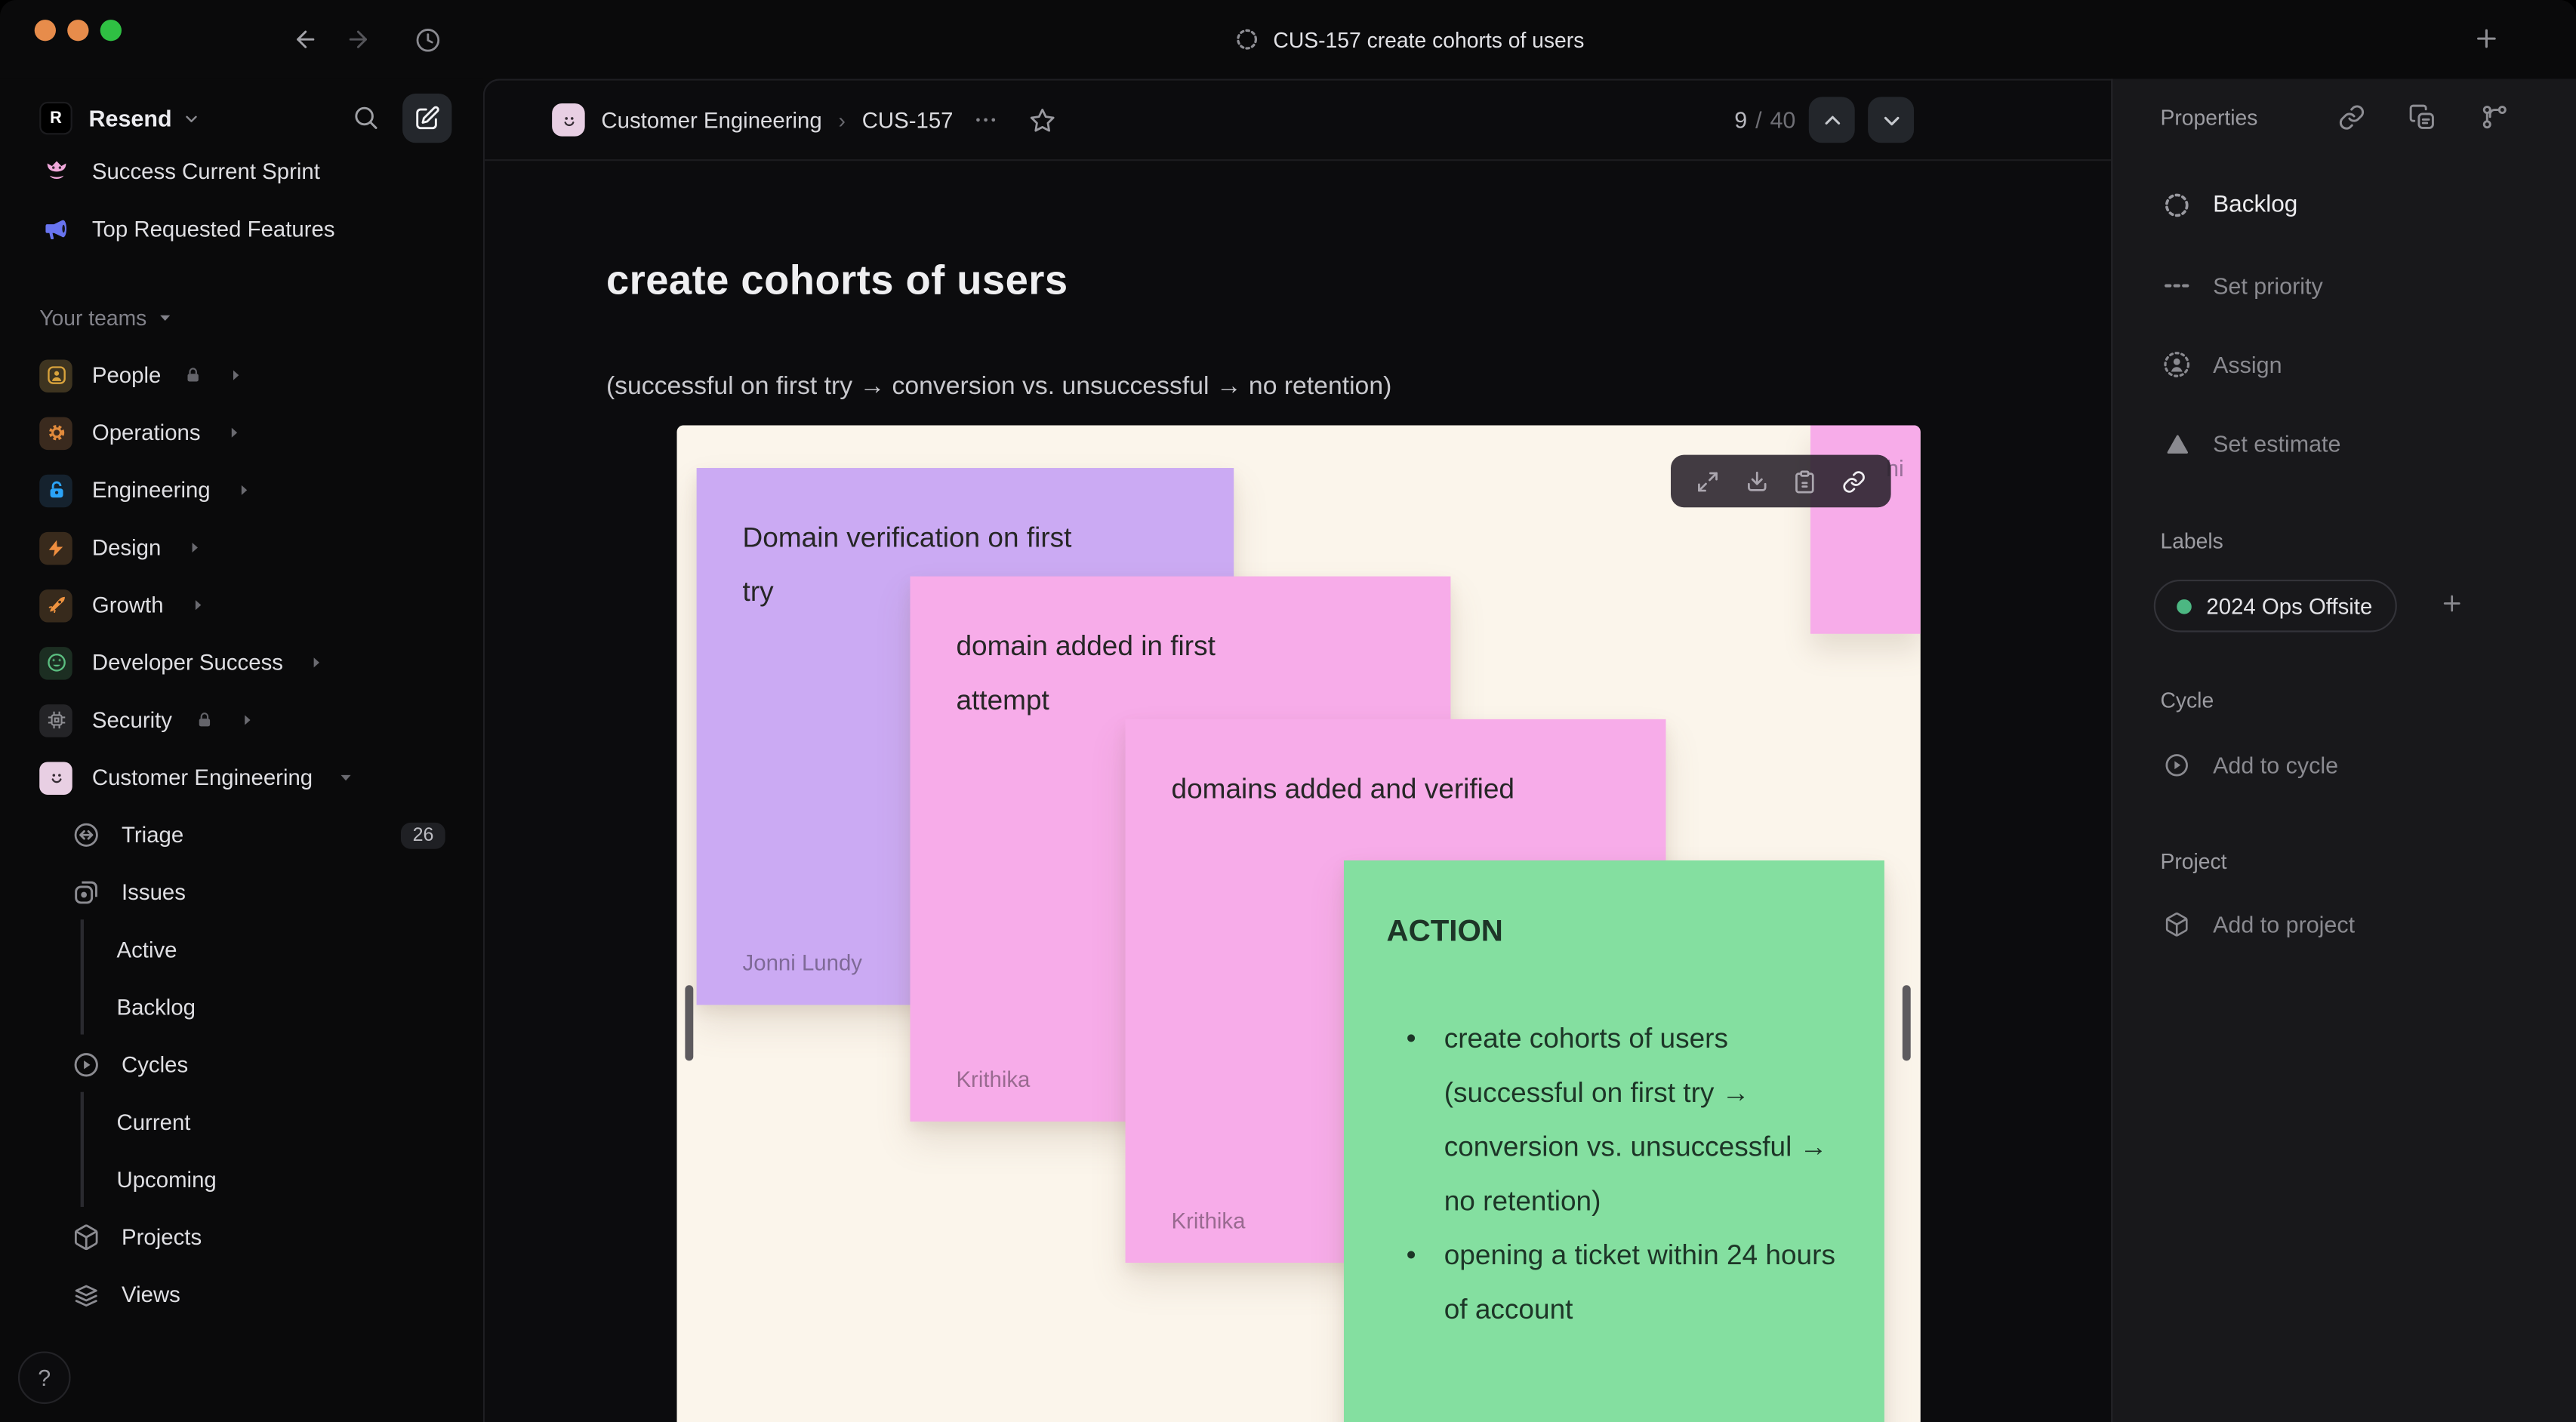 Image resolution: width=2576 pixels, height=1422 pixels. Describe the element at coordinates (55, 720) in the screenshot. I see `chip-icon` at that location.